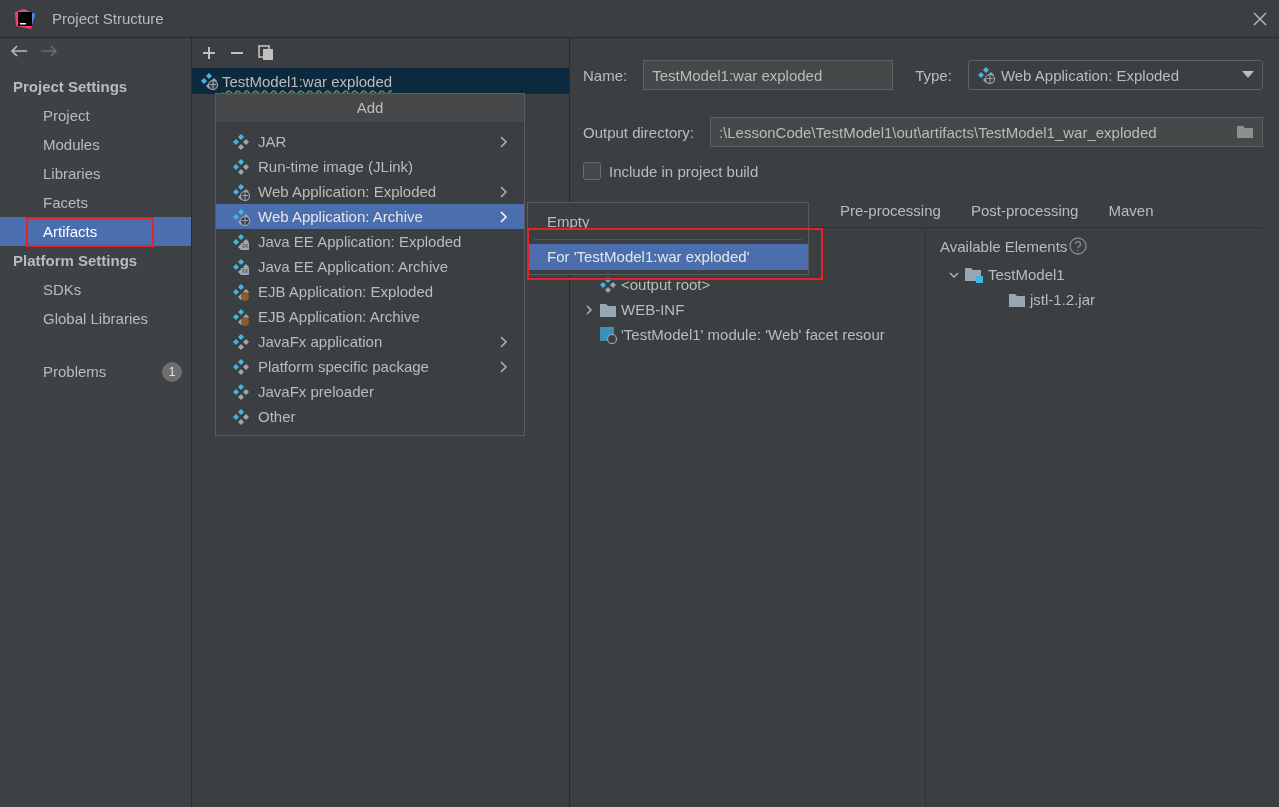 The width and height of the screenshot is (1279, 807). Describe the element at coordinates (753, 334) in the screenshot. I see `tree-node-label: 'TestModel1' module: 'Web' facet resour` at that location.